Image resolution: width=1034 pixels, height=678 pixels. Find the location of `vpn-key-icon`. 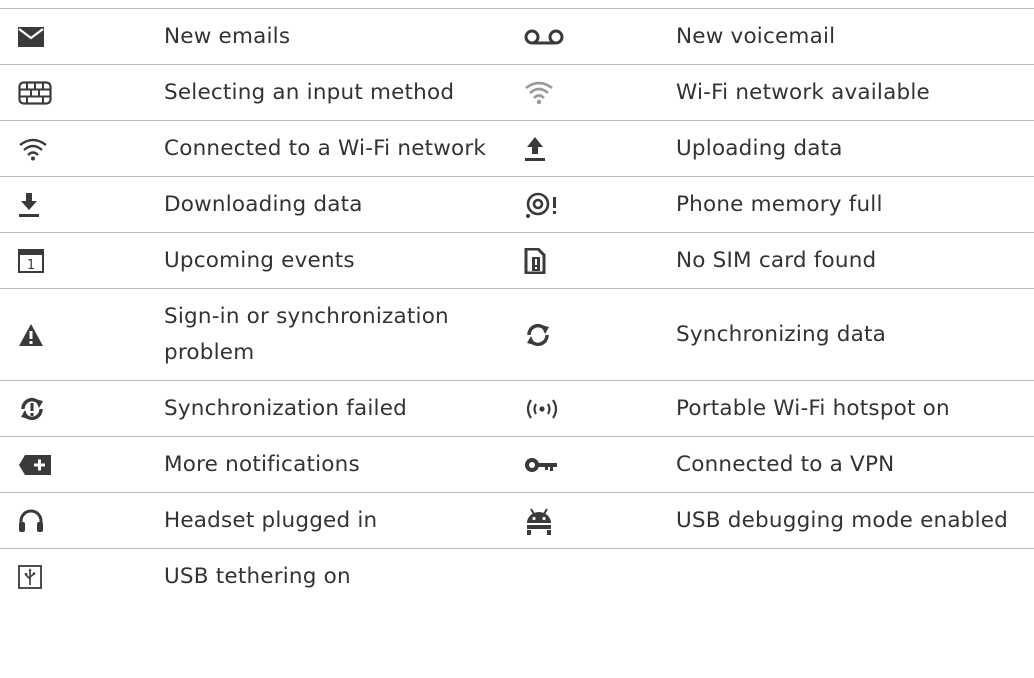

vpn-key-icon is located at coordinates (544, 464).